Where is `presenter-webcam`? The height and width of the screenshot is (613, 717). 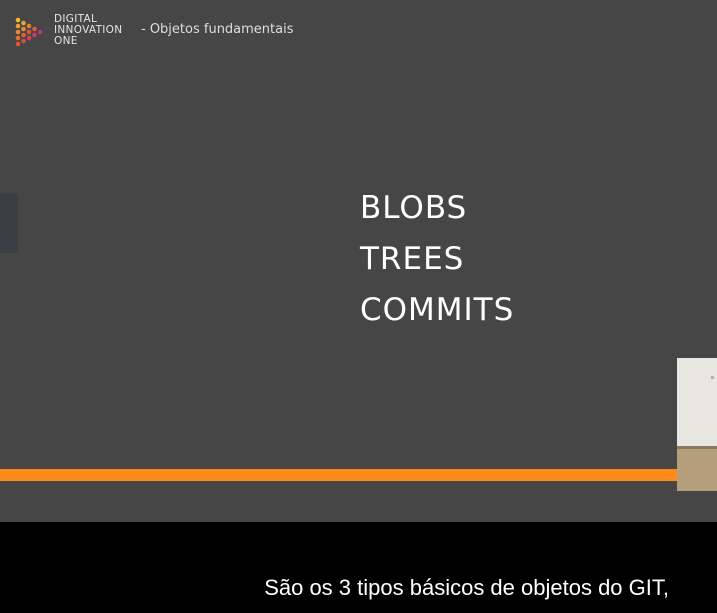 presenter-webcam is located at coordinates (697, 424).